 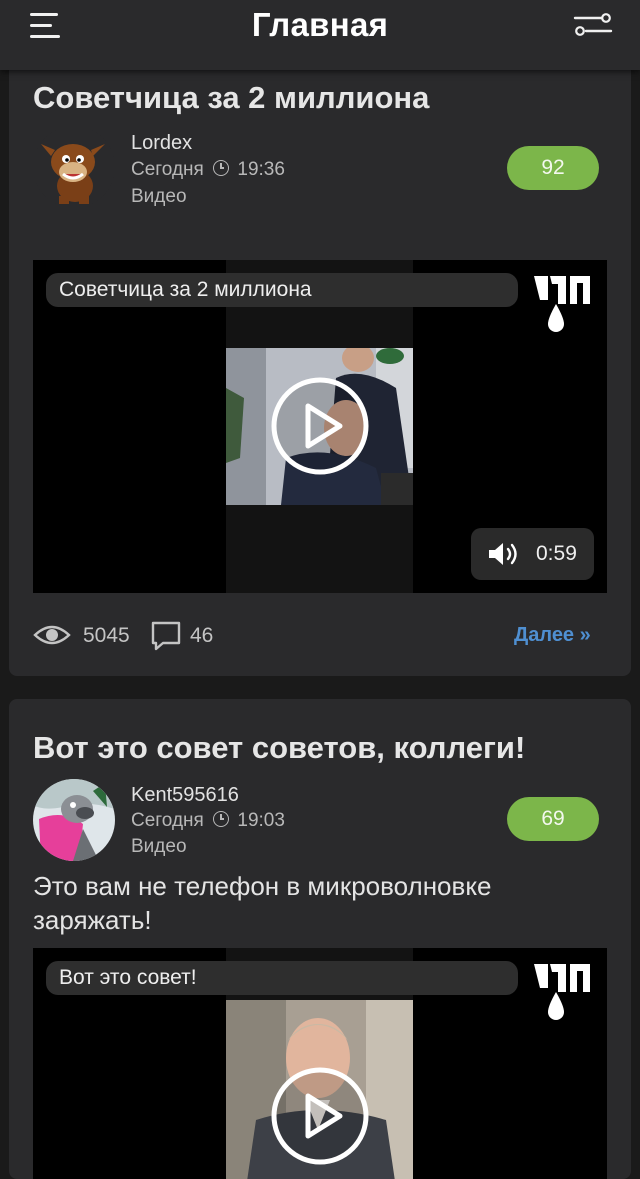 I want to click on post-date-time: Сегодня 19:36, so click(x=208, y=170).